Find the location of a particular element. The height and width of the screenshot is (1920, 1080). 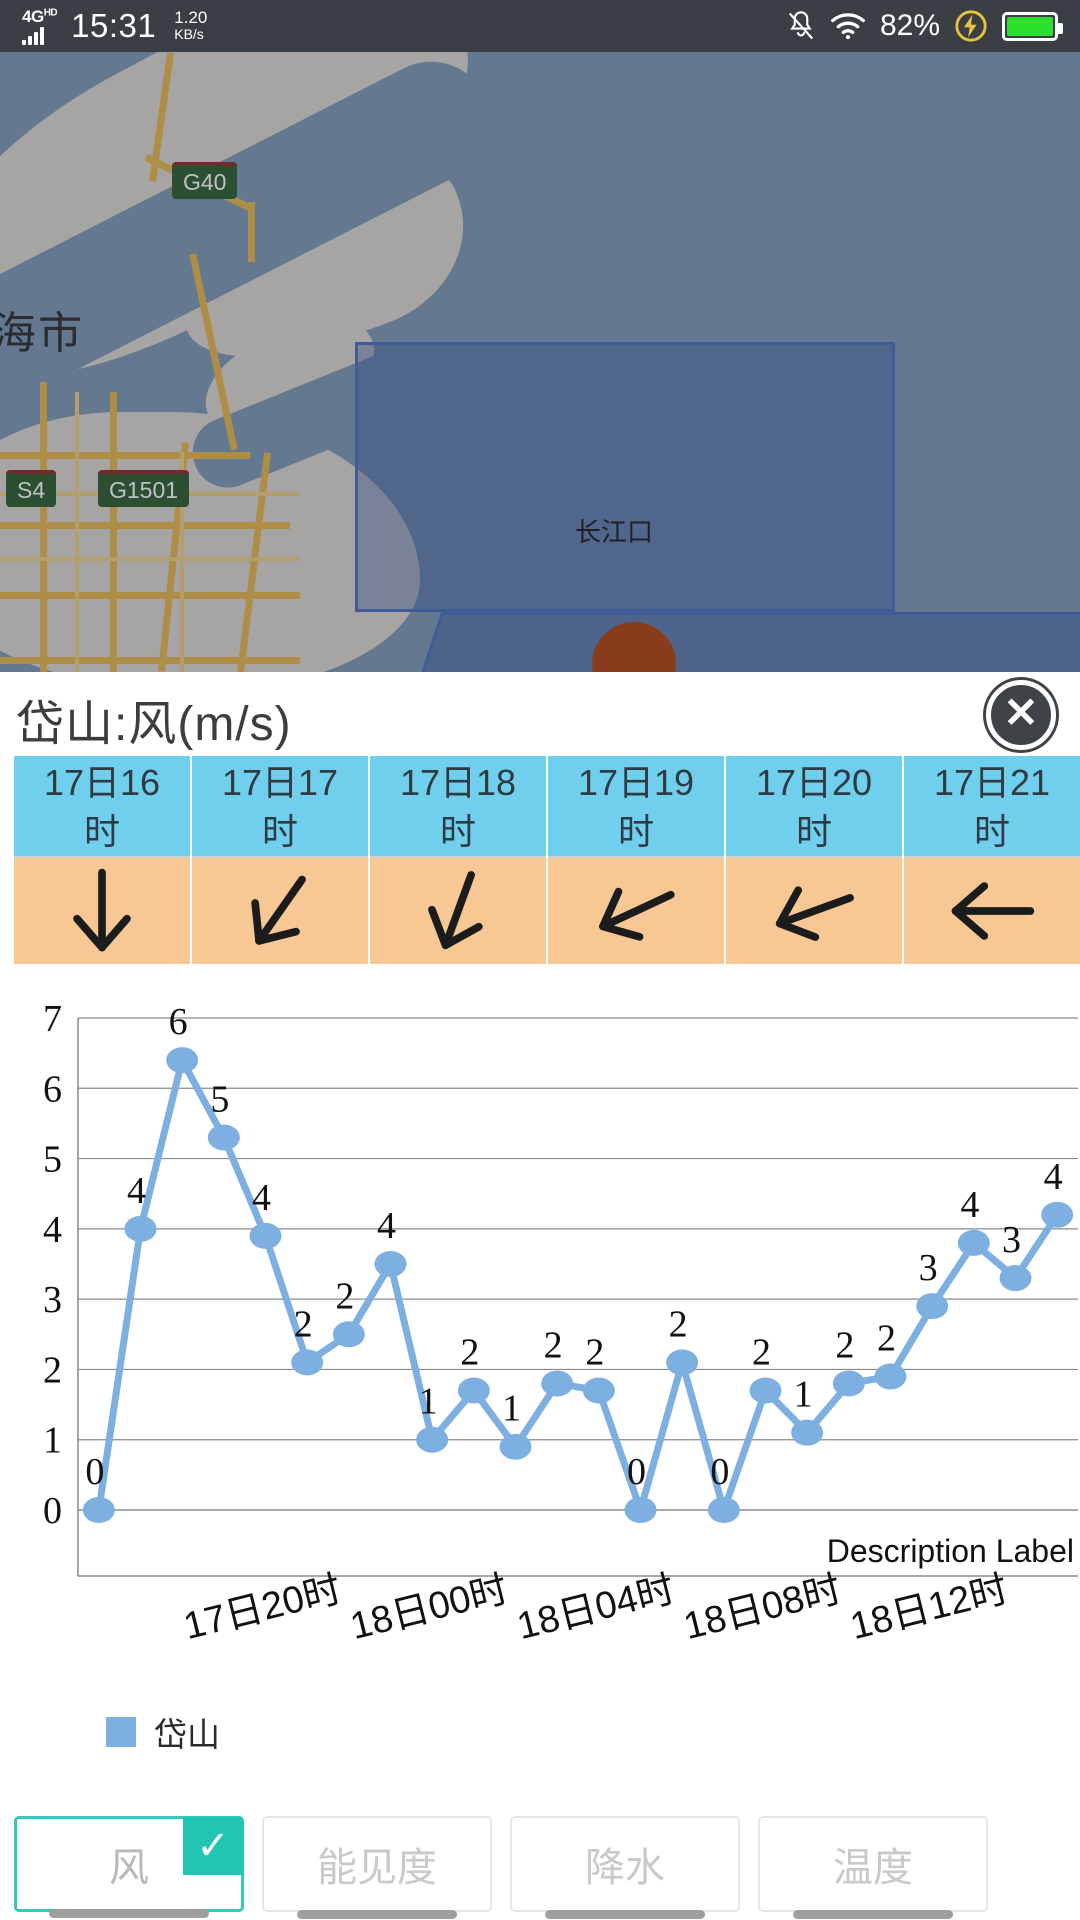

close-icon: ✕ is located at coordinates (1021, 715).